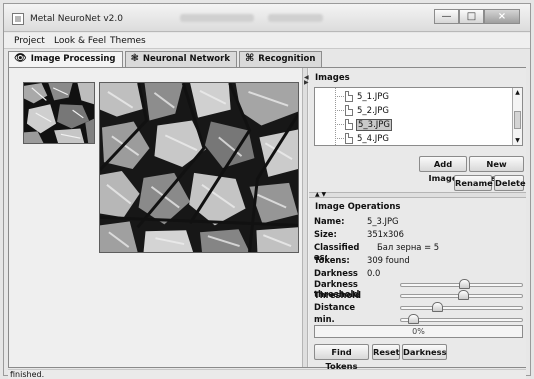 The width and height of the screenshot is (534, 379). I want to click on image-list-item: 5_4.JPG, so click(367, 138).